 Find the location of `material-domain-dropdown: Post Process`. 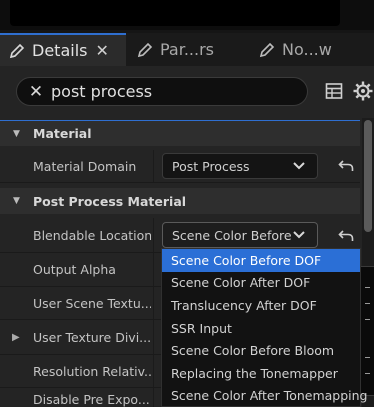

material-domain-dropdown: Post Process is located at coordinates (240, 166).